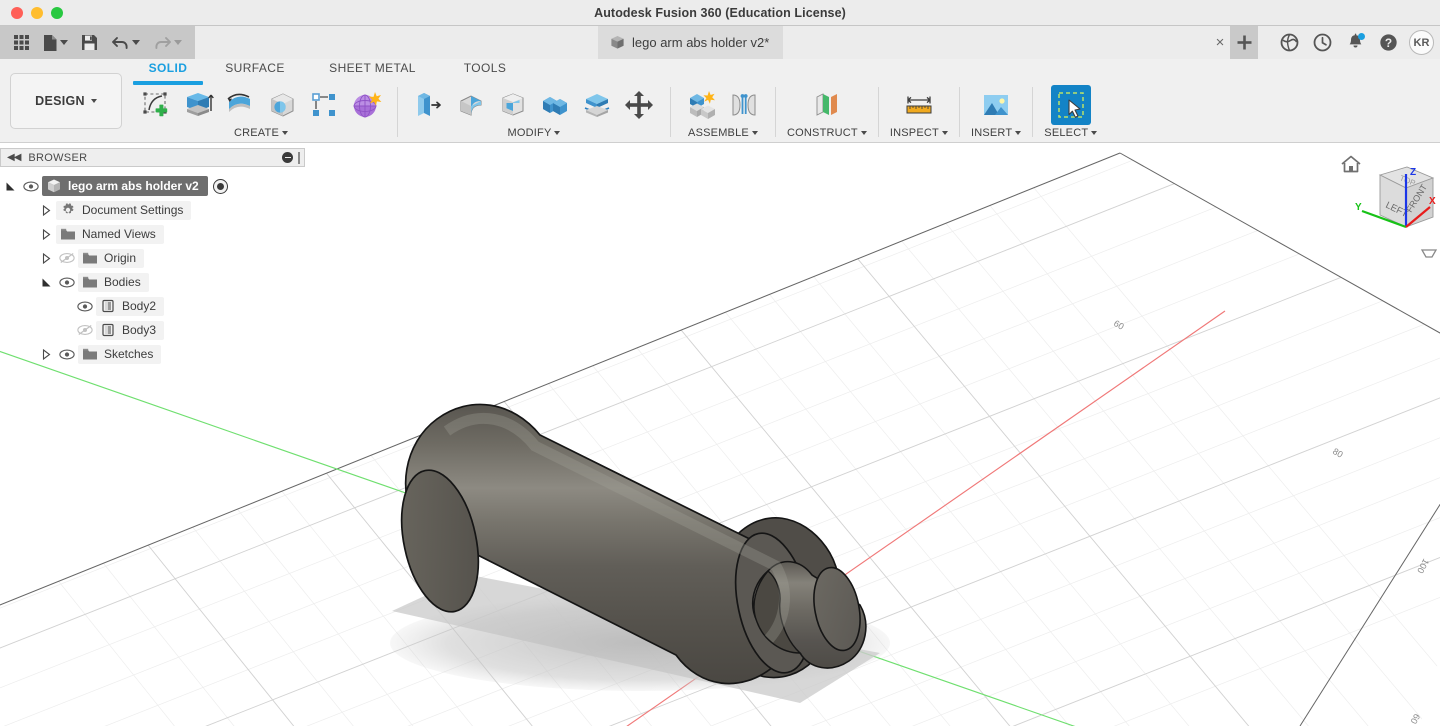  Describe the element at coordinates (471, 105) in the screenshot. I see `fillet-tool` at that location.